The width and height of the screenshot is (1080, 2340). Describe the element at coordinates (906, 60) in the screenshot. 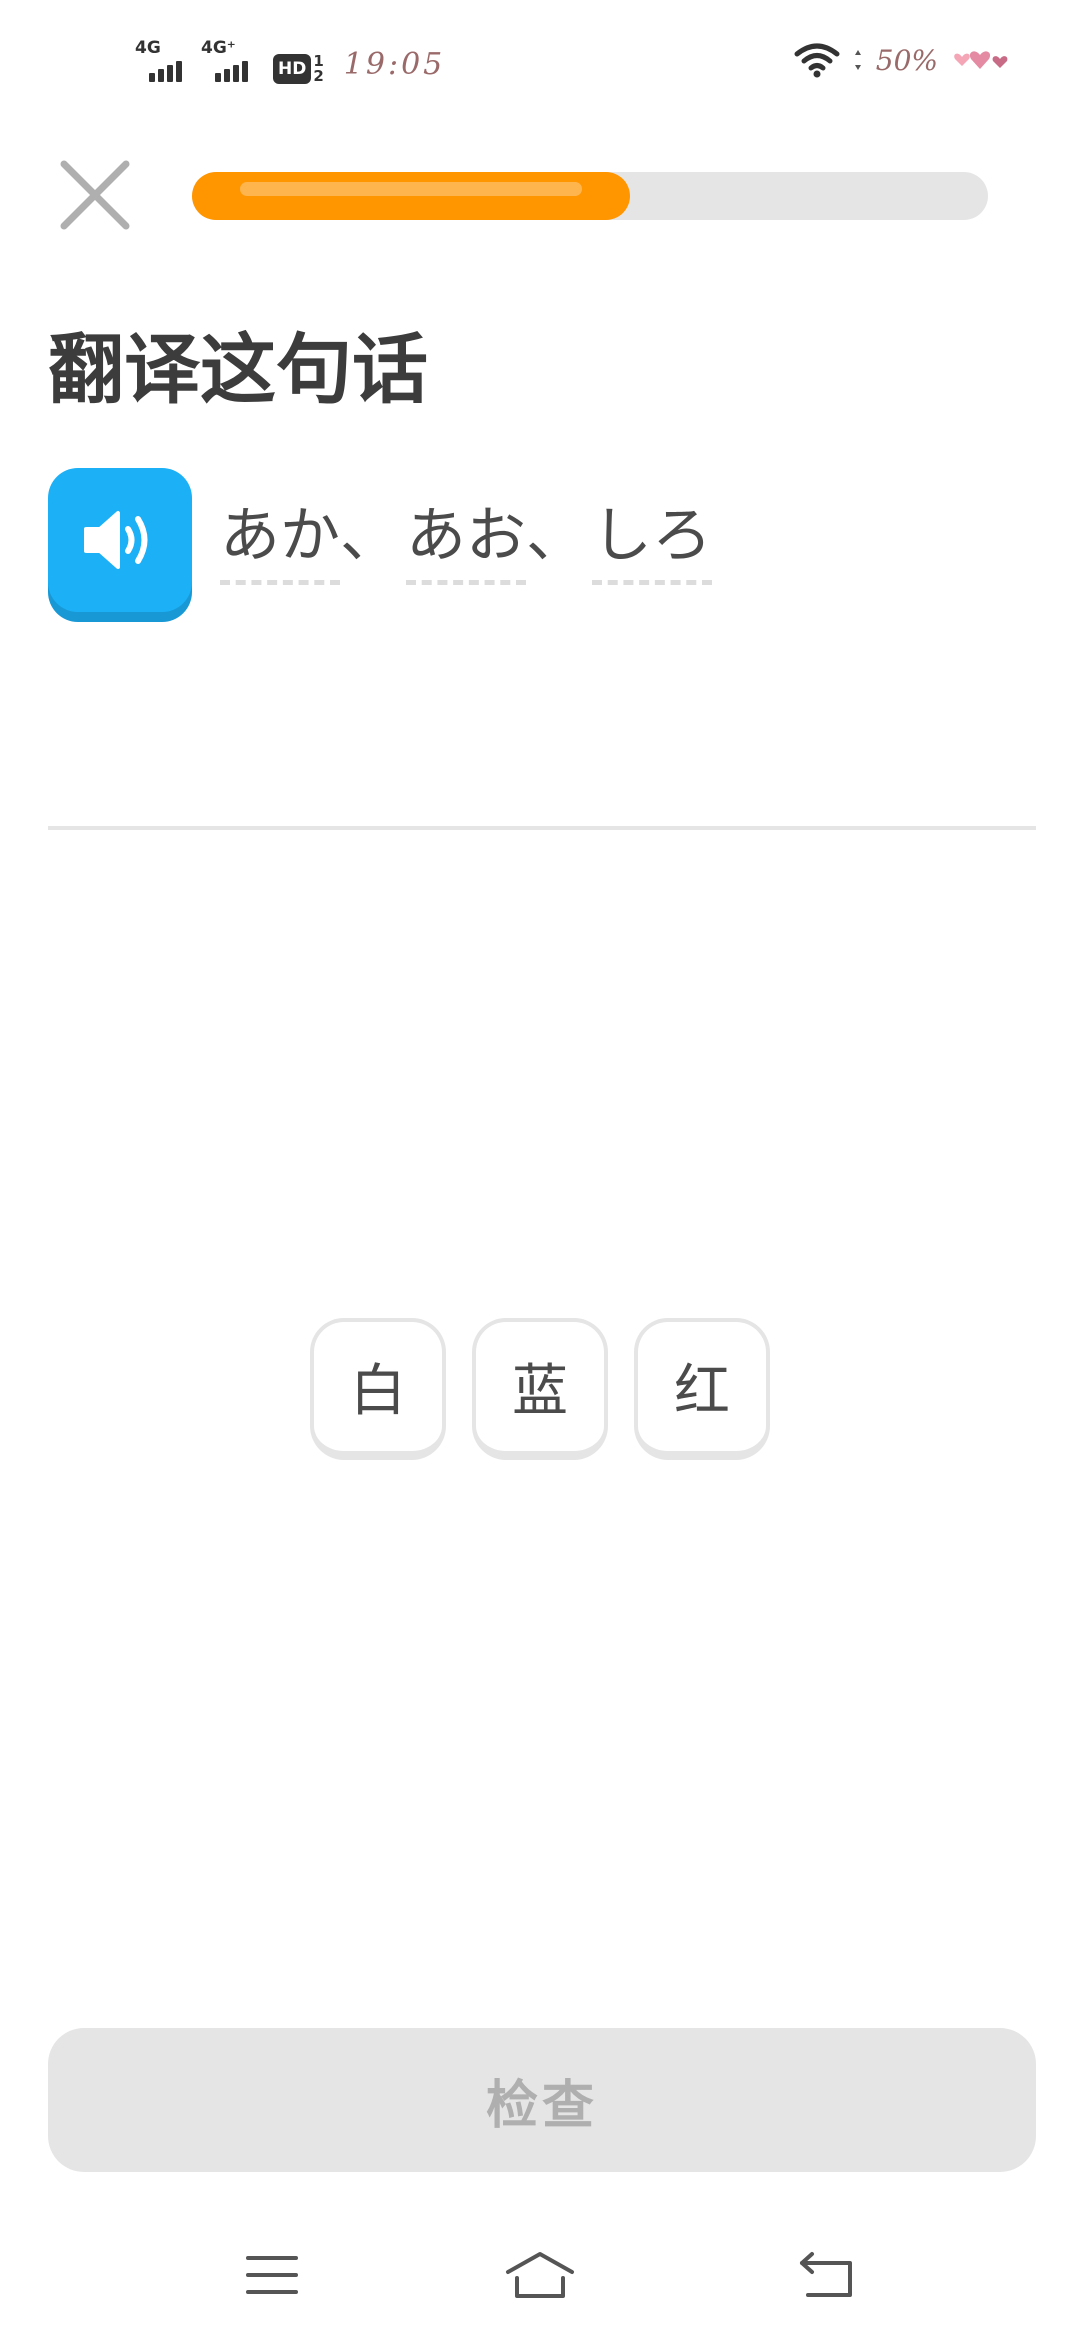

I see `battery-level: 50%` at that location.